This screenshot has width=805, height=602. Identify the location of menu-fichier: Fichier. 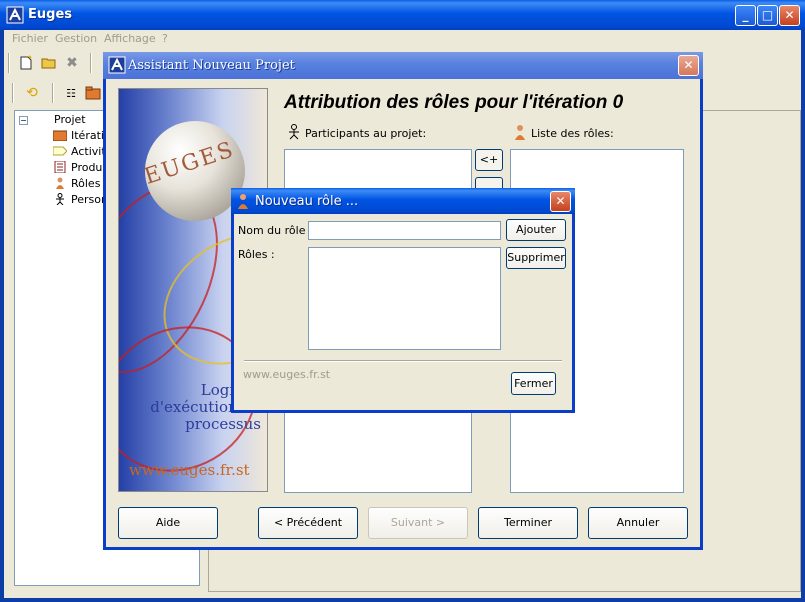
(30, 38).